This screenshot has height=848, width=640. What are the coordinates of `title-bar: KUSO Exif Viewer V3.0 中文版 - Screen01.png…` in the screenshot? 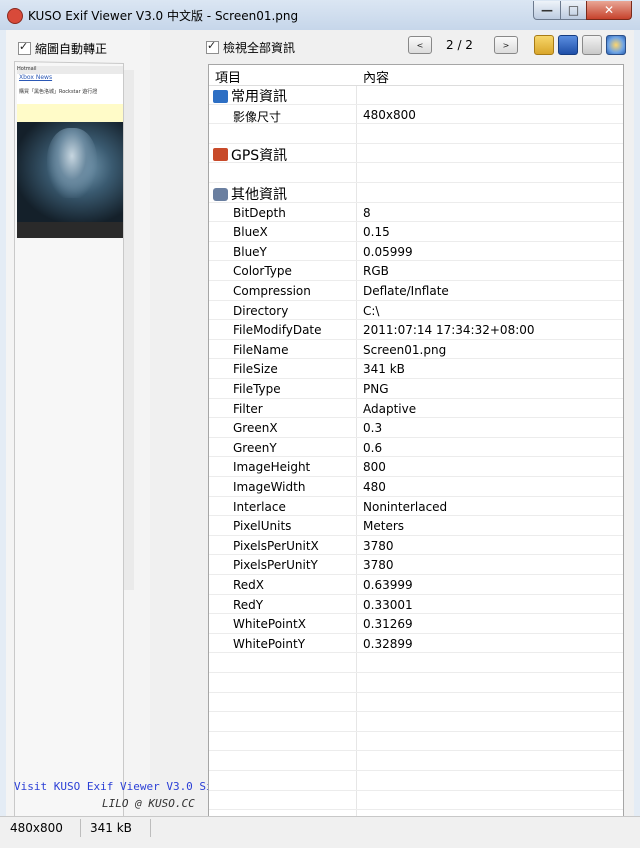 It's located at (320, 15).